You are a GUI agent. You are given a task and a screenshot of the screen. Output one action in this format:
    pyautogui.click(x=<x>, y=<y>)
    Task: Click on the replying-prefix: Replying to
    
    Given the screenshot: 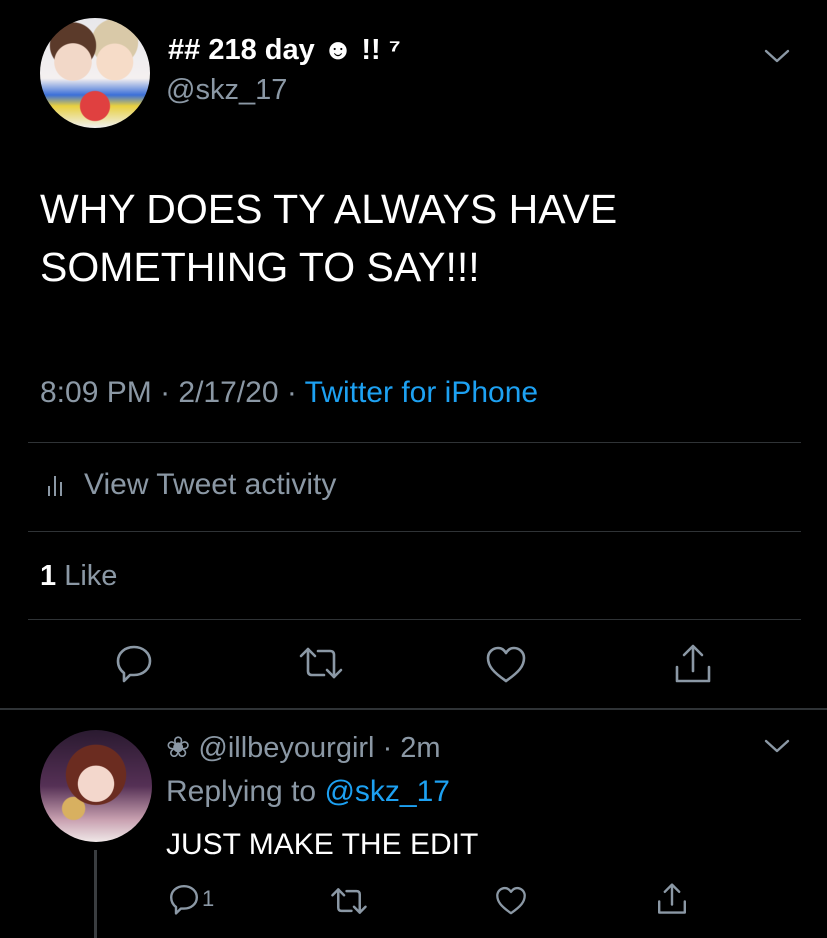 What is the action you would take?
    pyautogui.click(x=241, y=791)
    